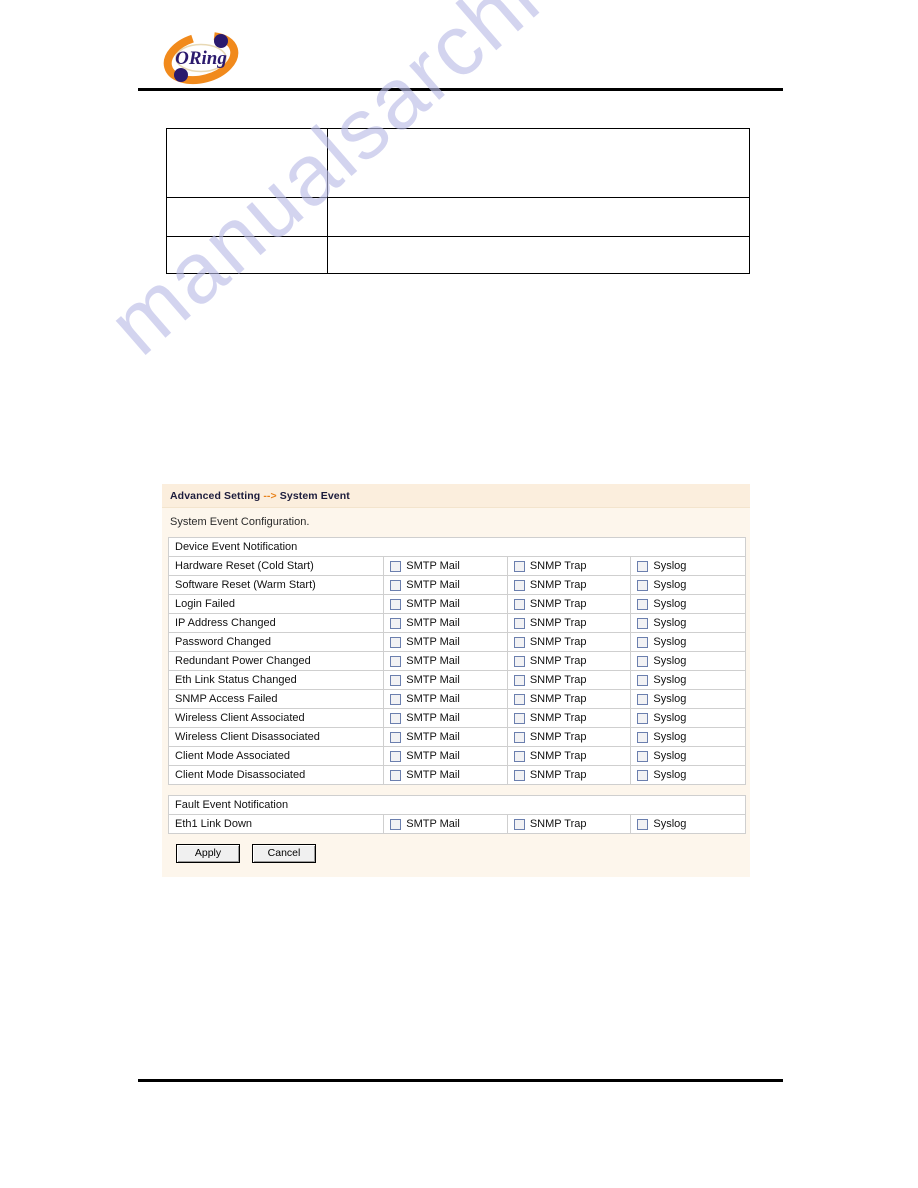 The width and height of the screenshot is (918, 1188). Describe the element at coordinates (433, 566) in the screenshot. I see `notification-option-label: SMTP Mail` at that location.